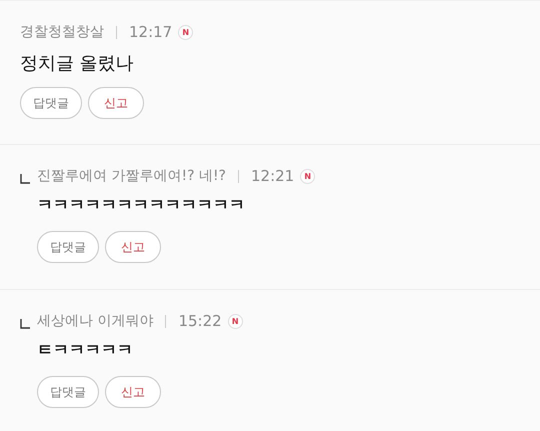 The image size is (540, 431). I want to click on comment-time: 15:22, so click(200, 321).